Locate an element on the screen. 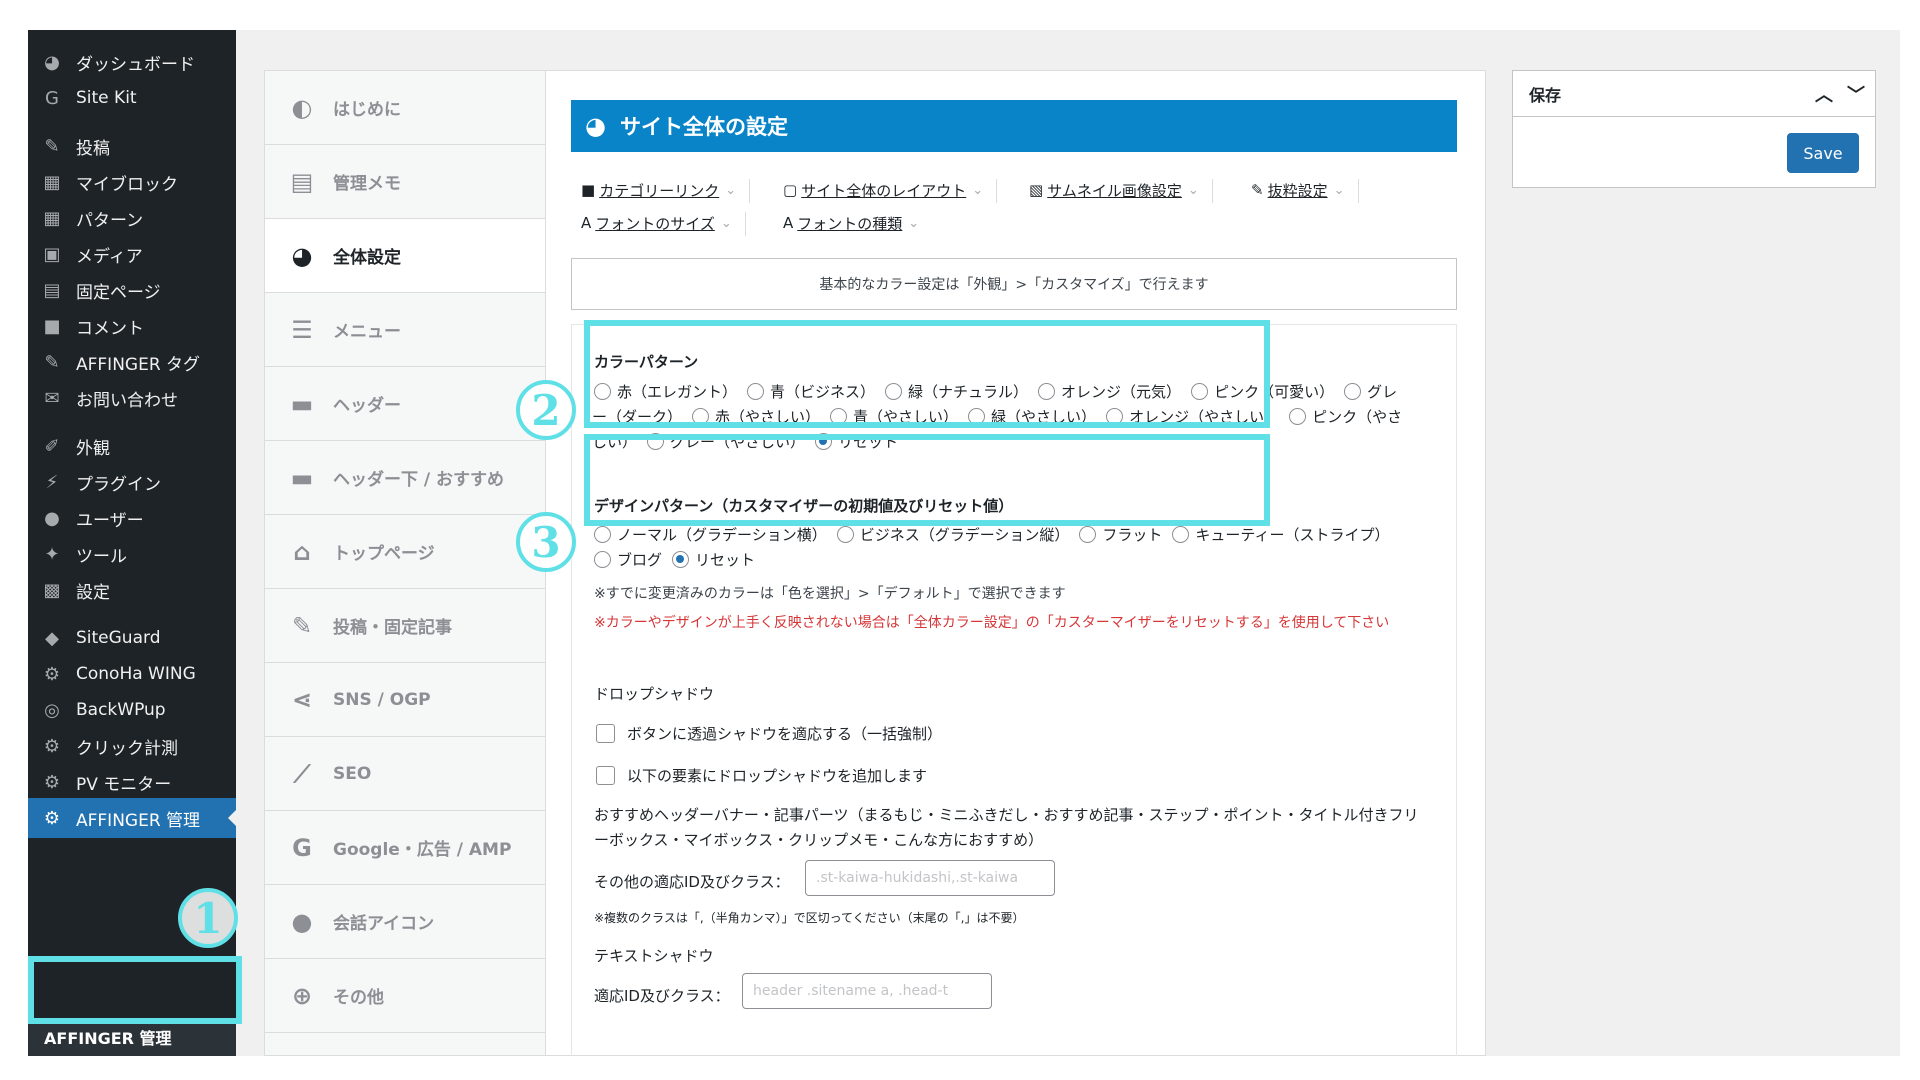 The height and width of the screenshot is (1080, 1920). wp-menu-label: 投稿 is located at coordinates (93, 148).